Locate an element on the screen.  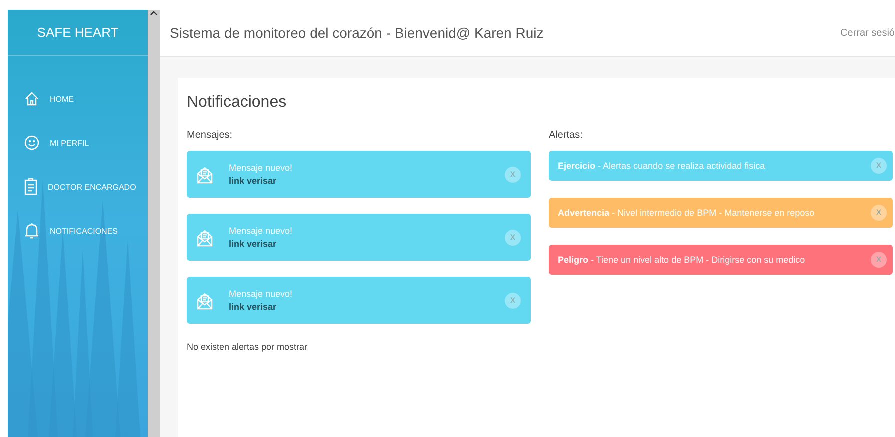
alert-text: Peligro - Tiene un nivel alto de BPM - Dirigirse con su medico is located at coordinates (682, 260).